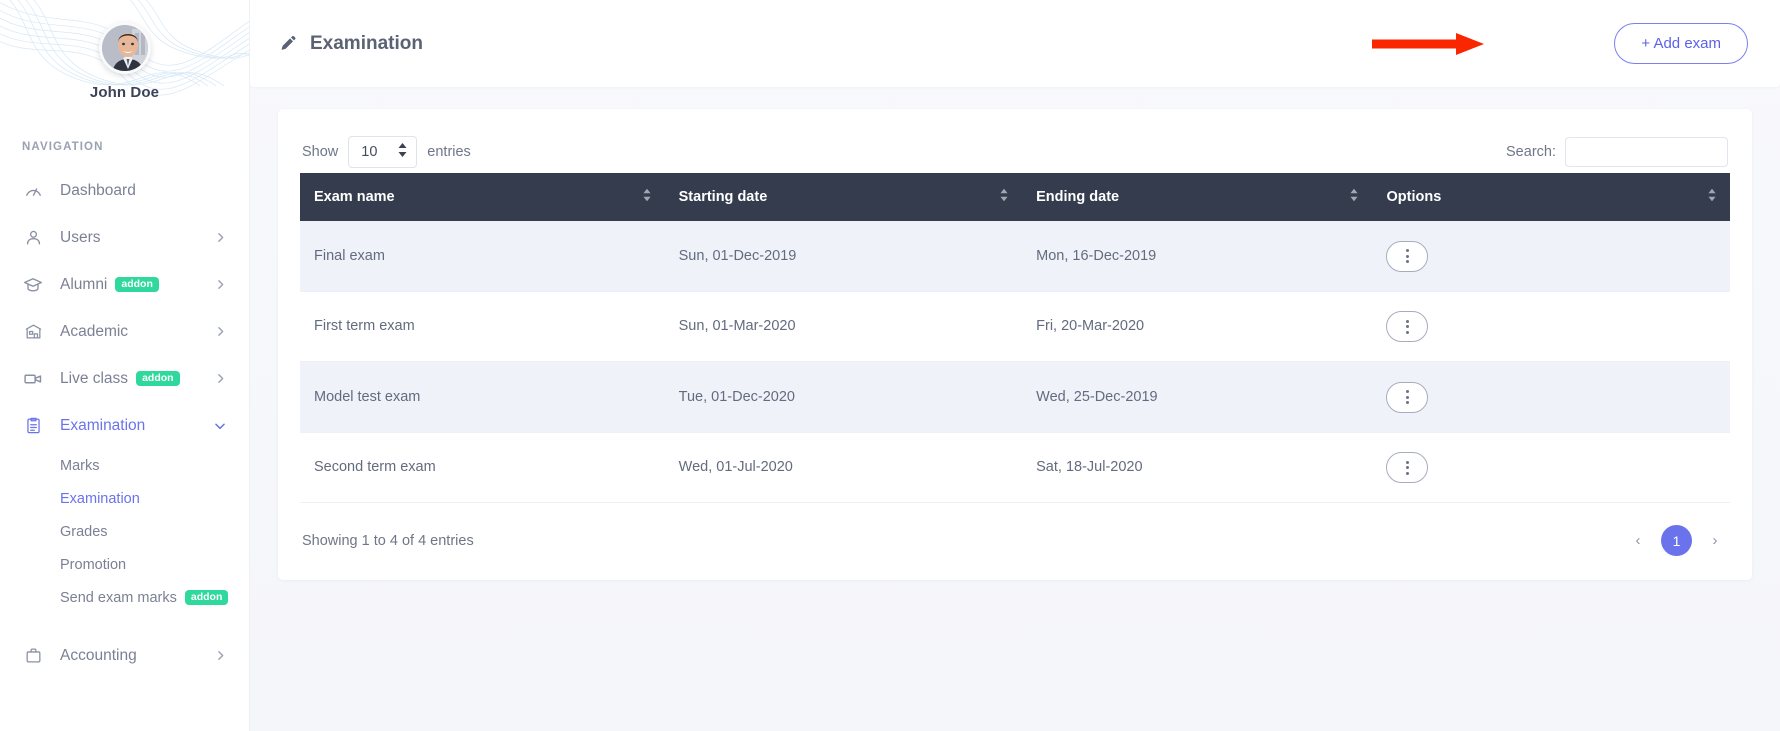  I want to click on sidebar-item-live-class: Live class addon, so click(124, 378).